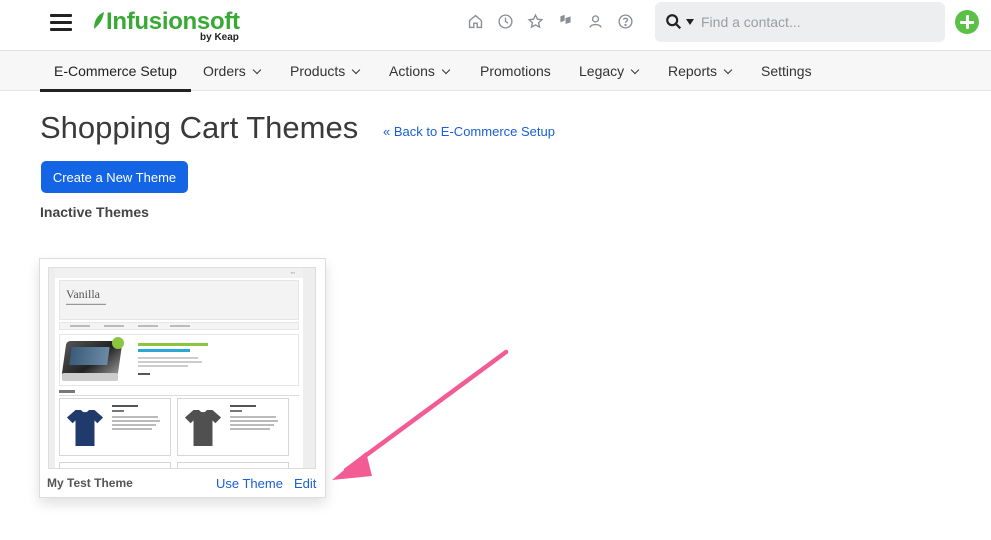 The image size is (991, 540). What do you see at coordinates (164, 350) in the screenshot?
I see `hero-subheadline` at bounding box center [164, 350].